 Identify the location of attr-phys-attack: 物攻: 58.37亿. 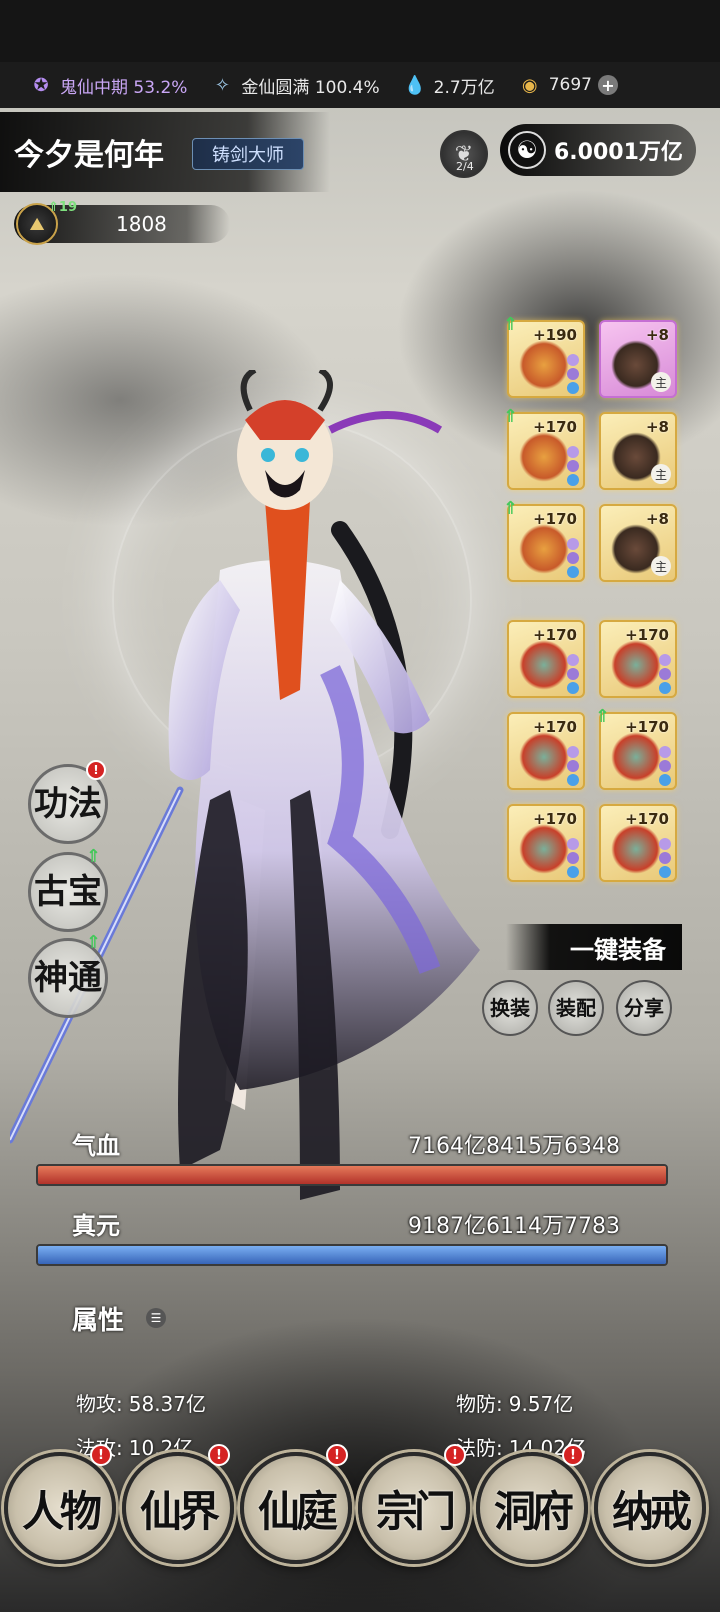
(141, 1402).